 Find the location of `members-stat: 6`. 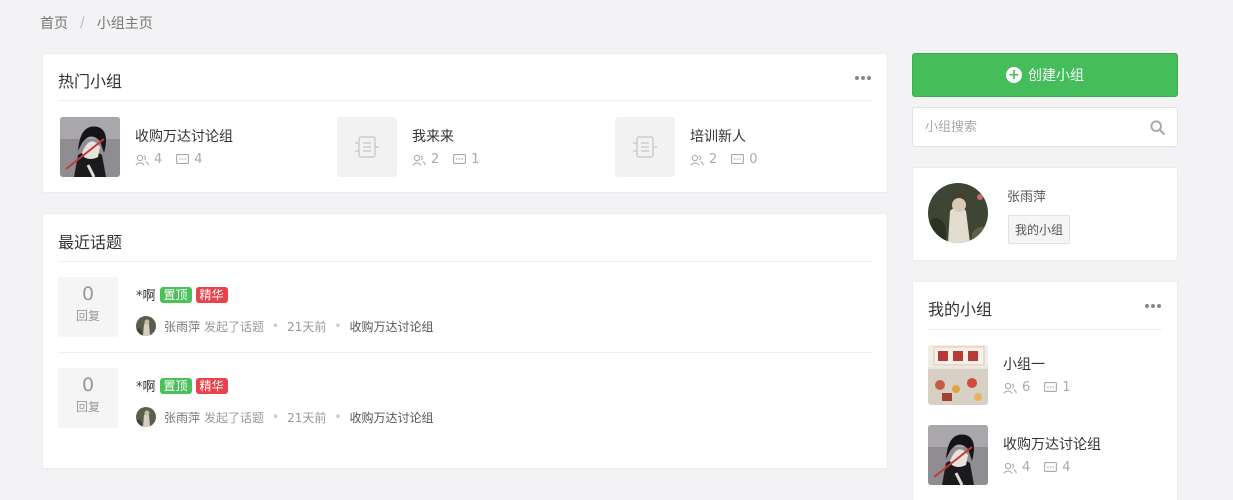

members-stat: 6 is located at coordinates (1016, 387).